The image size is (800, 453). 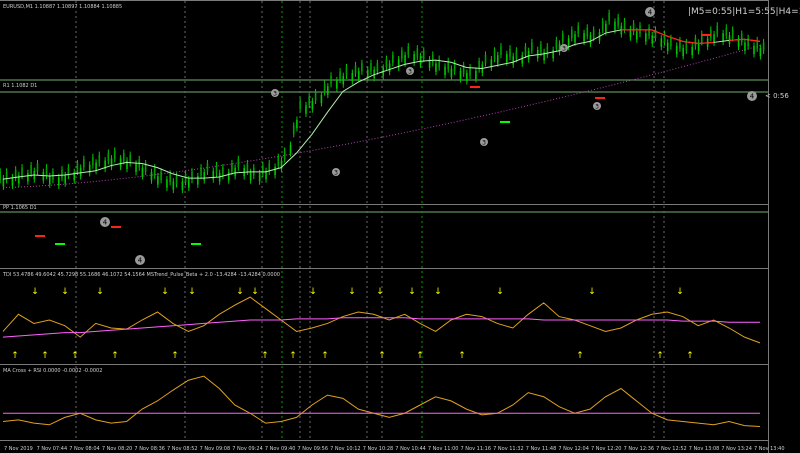 What do you see at coordinates (382, 356) in the screenshot?
I see `arrow-up-8: ↑` at bounding box center [382, 356].